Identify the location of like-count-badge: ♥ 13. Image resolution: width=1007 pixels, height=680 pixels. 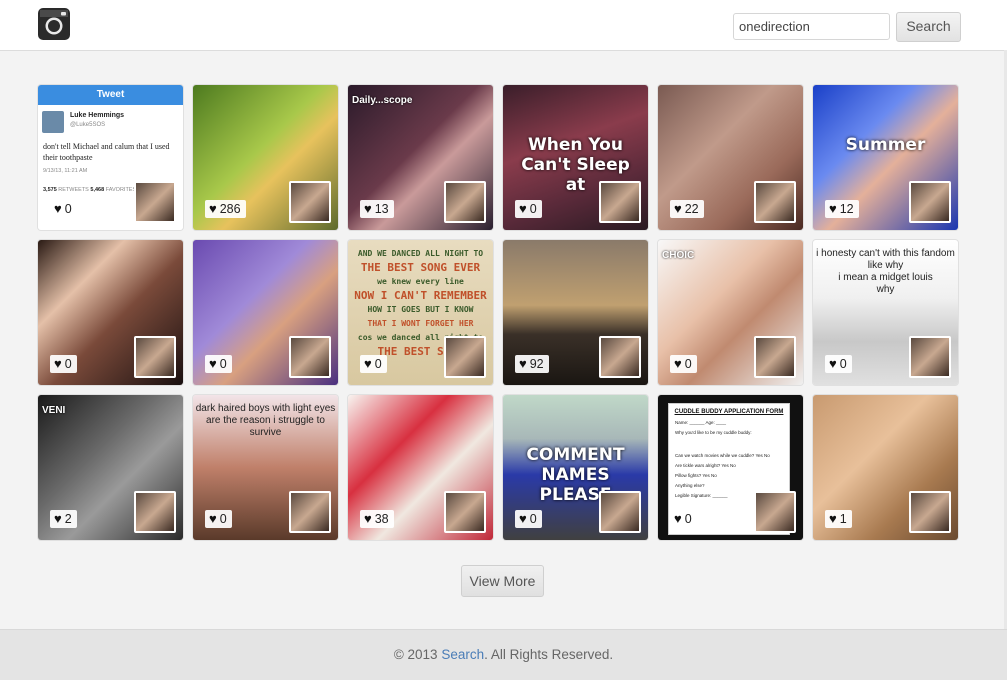
(377, 209).